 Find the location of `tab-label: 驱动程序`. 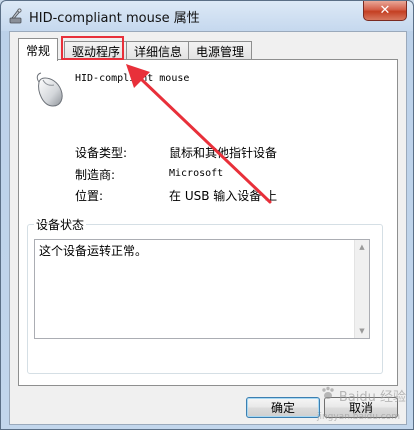

tab-label: 驱动程序 is located at coordinates (95, 51).